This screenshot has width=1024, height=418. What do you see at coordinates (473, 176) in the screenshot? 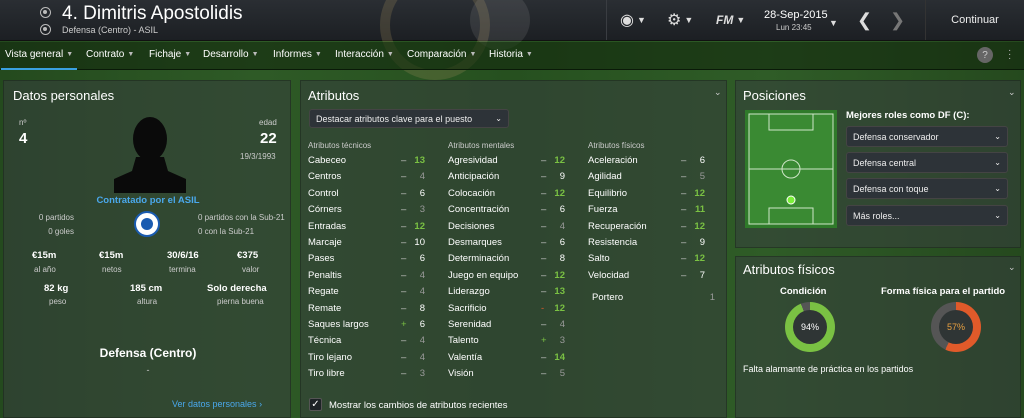
I see `attribute-name: Anticipación` at bounding box center [473, 176].